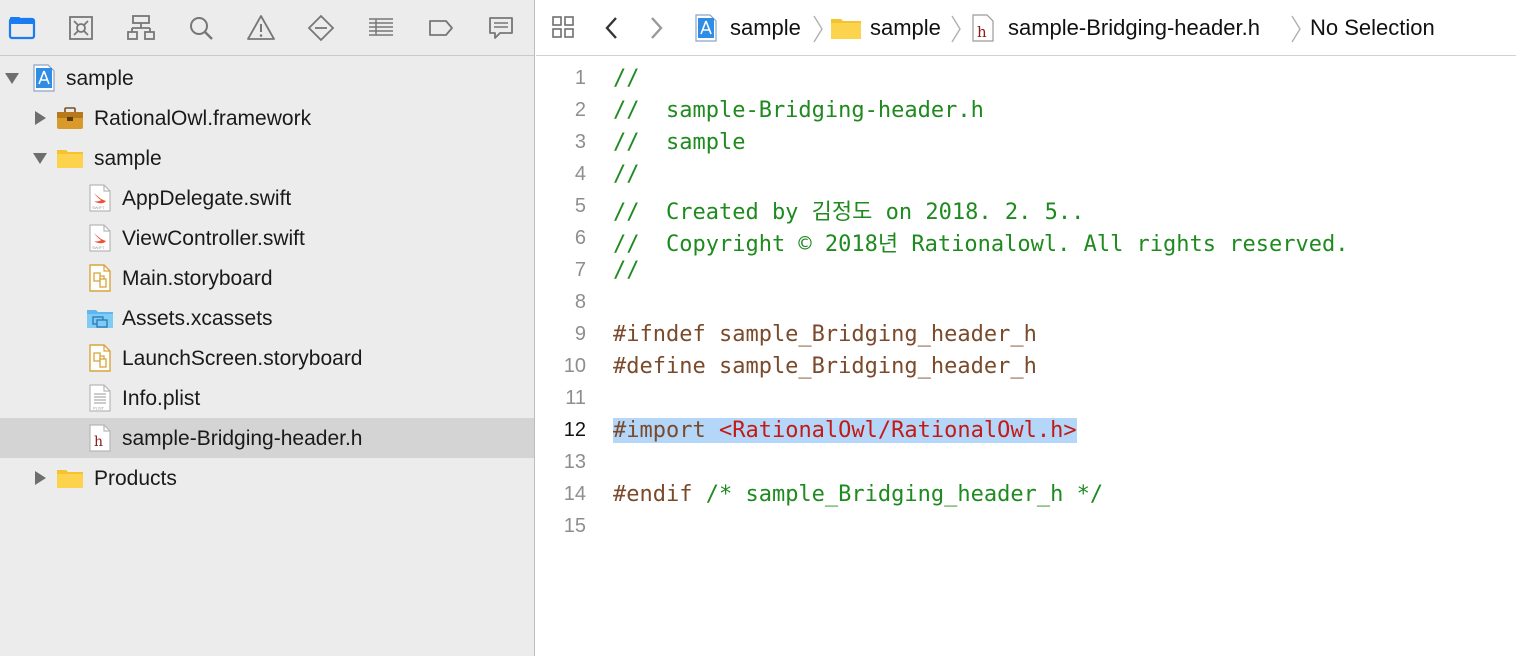 This screenshot has height=656, width=1516. What do you see at coordinates (100, 358) in the screenshot?
I see `storyboard-file-icon` at bounding box center [100, 358].